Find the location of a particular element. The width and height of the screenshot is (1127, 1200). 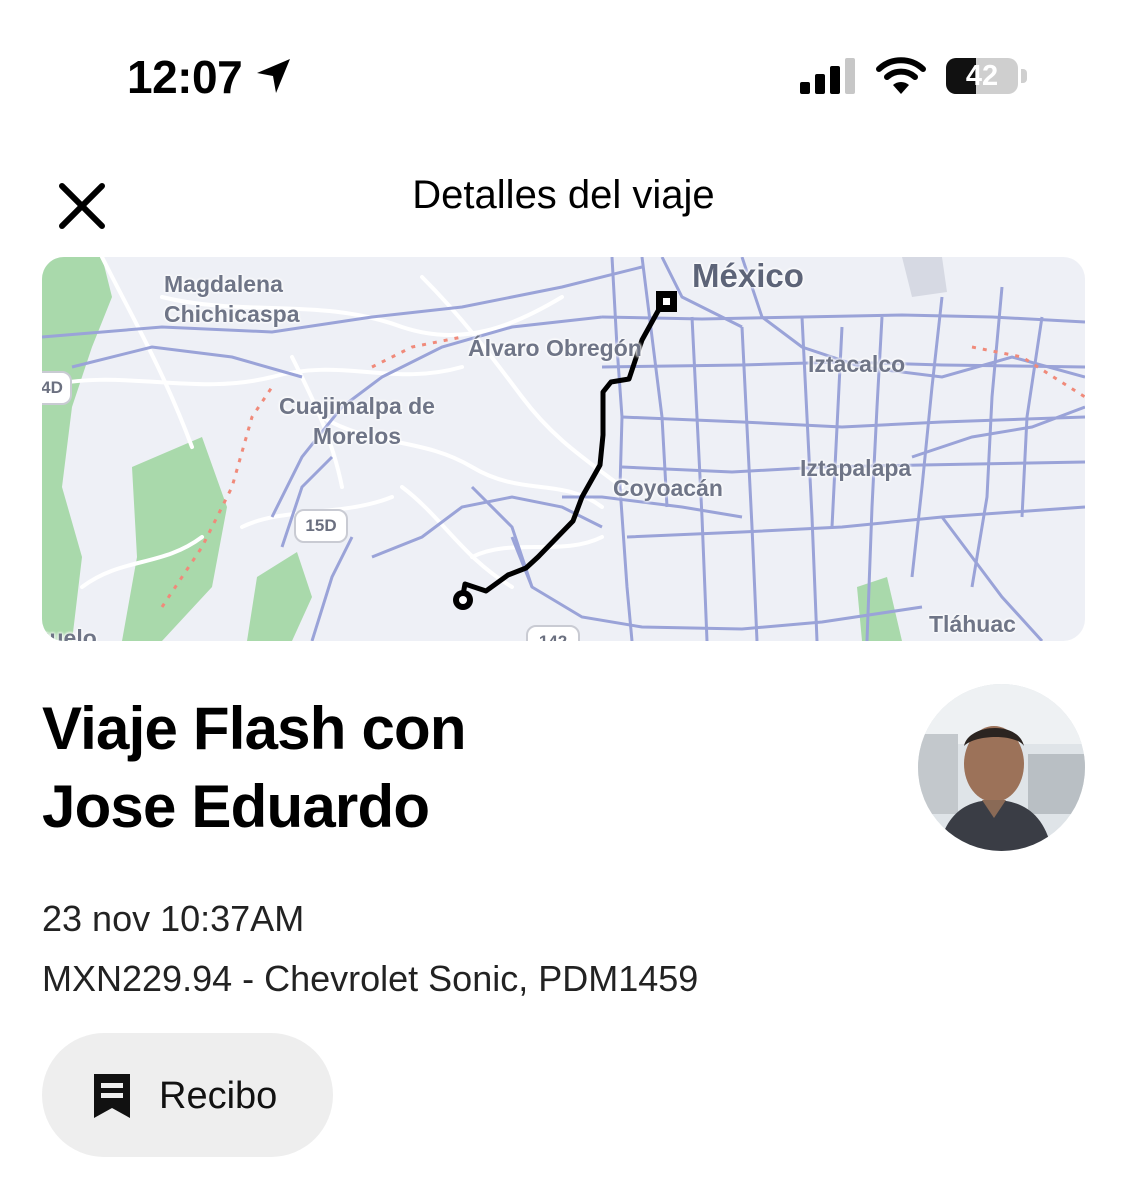

highway-shield-15d: 15D is located at coordinates (321, 526).